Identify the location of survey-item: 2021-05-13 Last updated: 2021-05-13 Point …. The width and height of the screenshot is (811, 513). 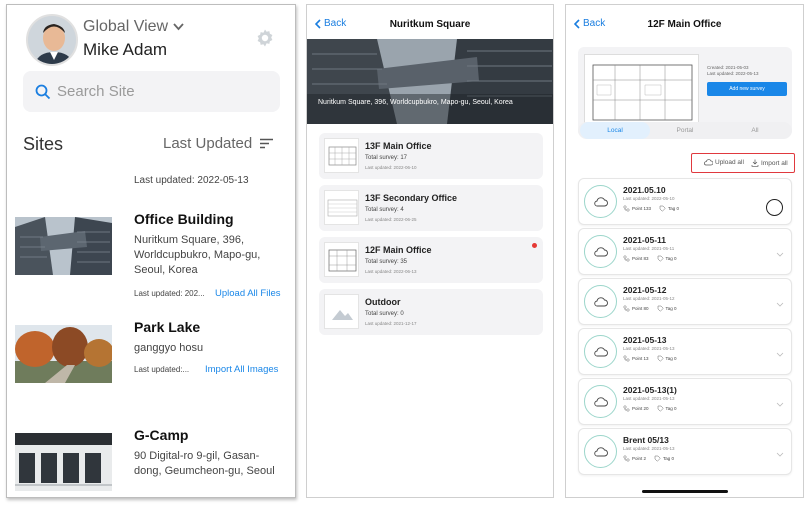
(685, 351).